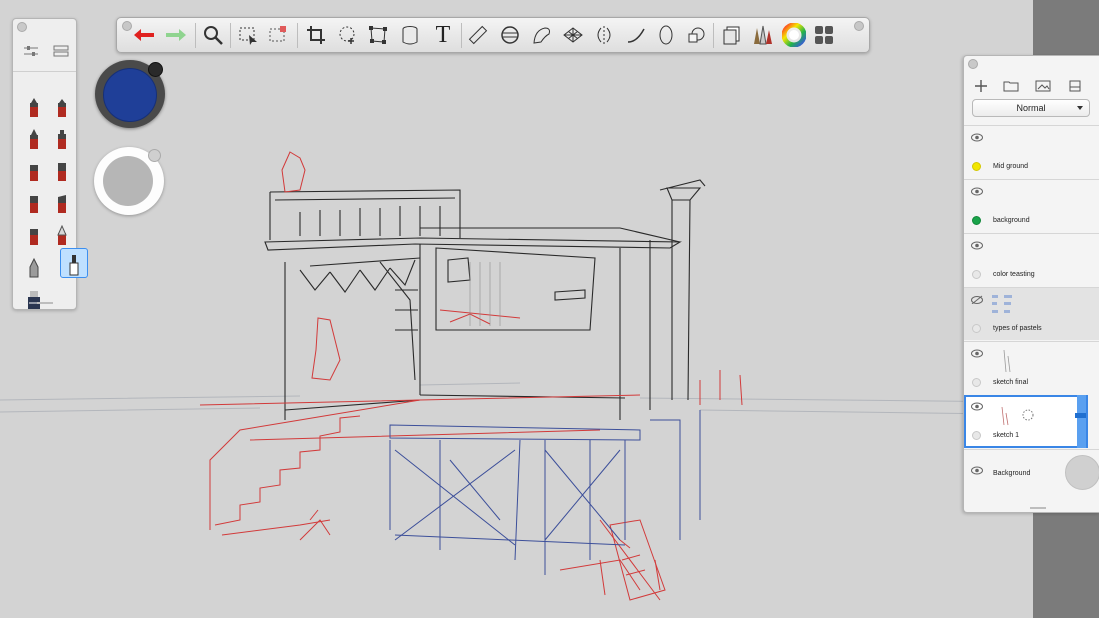  I want to click on distort-icon, so click(378, 35).